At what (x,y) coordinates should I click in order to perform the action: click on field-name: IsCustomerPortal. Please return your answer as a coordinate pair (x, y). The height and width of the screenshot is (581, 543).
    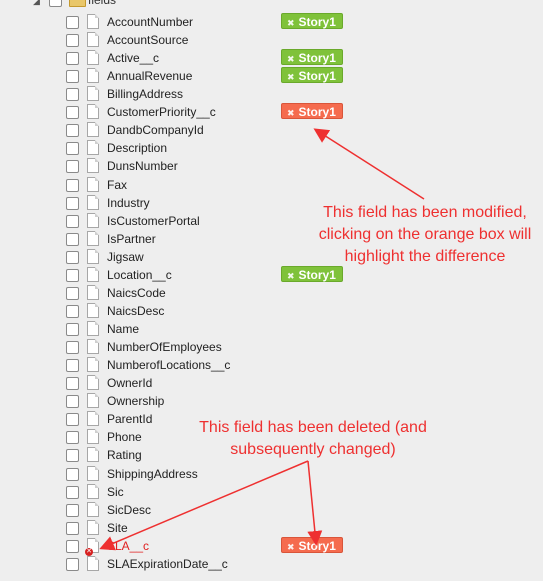
    Looking at the image, I should click on (153, 221).